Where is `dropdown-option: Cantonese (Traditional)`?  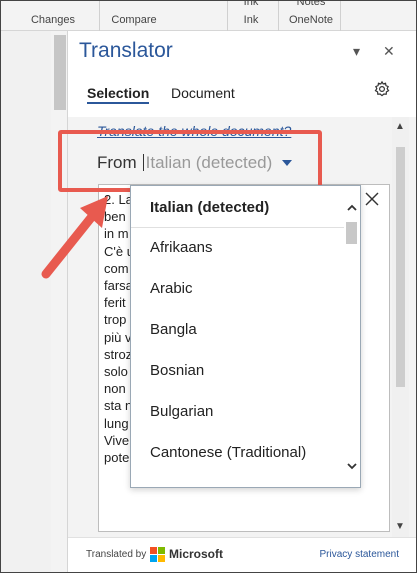 dropdown-option: Cantonese (Traditional) is located at coordinates (228, 452).